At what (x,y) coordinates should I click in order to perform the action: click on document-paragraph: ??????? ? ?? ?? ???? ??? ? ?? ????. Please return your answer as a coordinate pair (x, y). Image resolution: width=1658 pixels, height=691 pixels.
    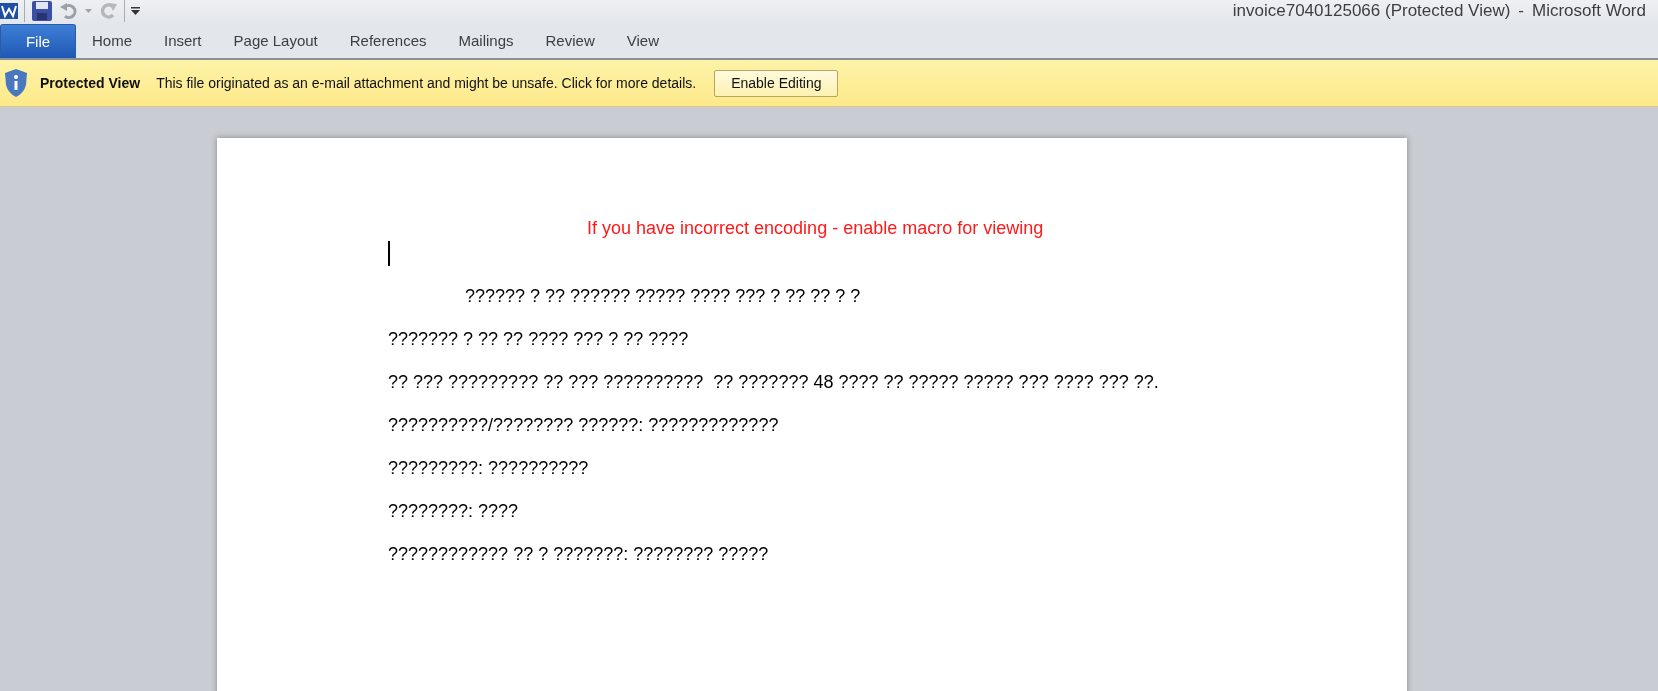
    Looking at the image, I should click on (539, 339).